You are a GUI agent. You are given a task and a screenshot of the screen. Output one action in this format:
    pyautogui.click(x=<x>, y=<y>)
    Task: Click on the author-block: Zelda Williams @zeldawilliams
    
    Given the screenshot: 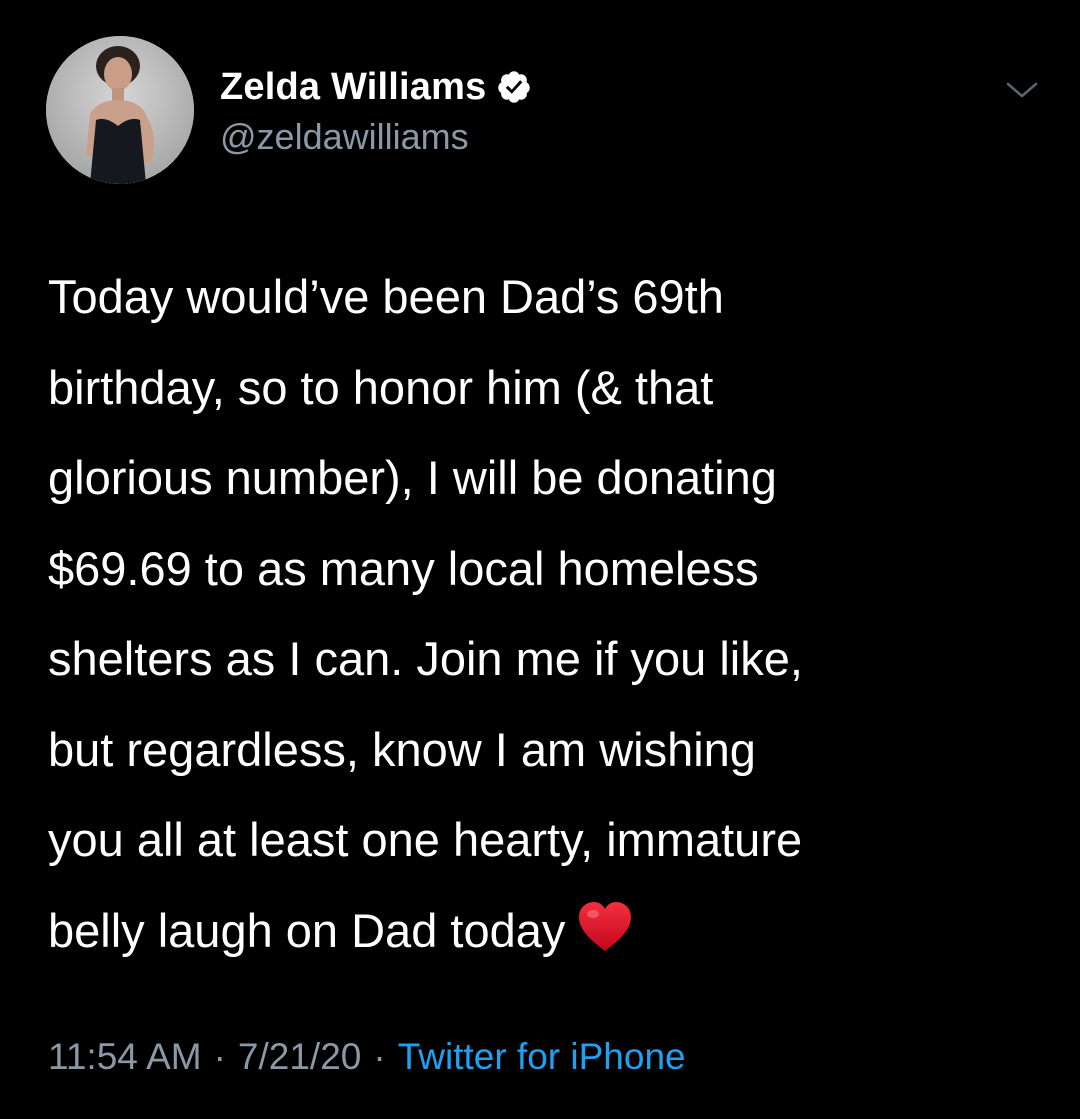 What is the action you would take?
    pyautogui.click(x=376, y=110)
    